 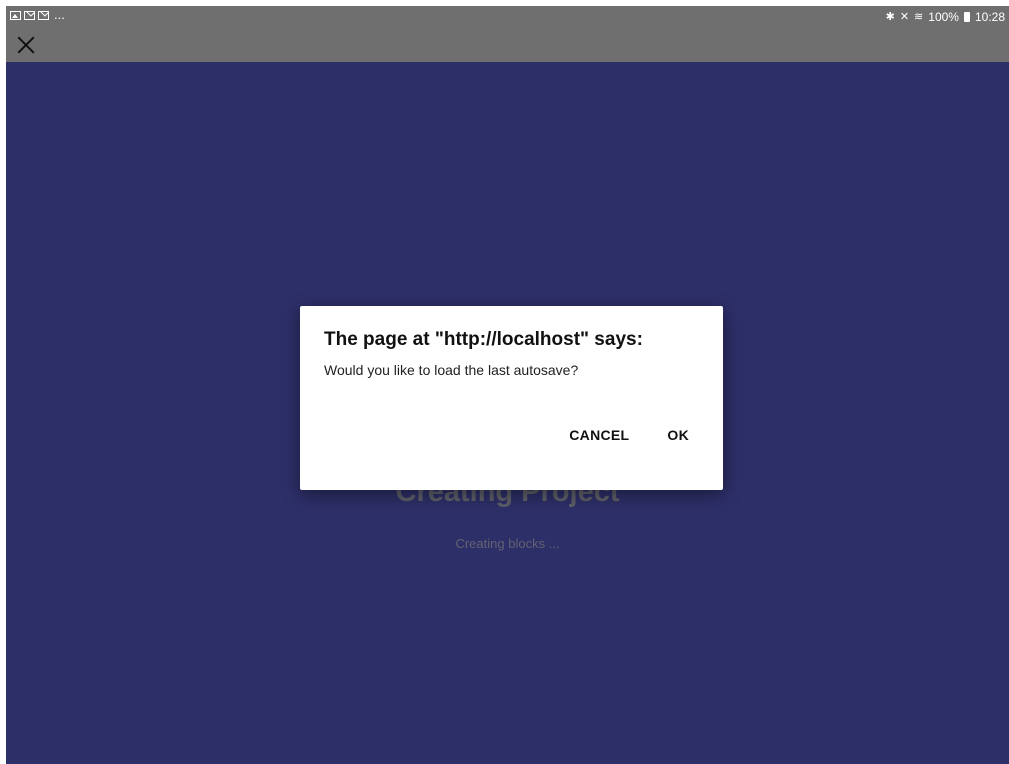 I want to click on wifi-icon: ≋, so click(x=919, y=17).